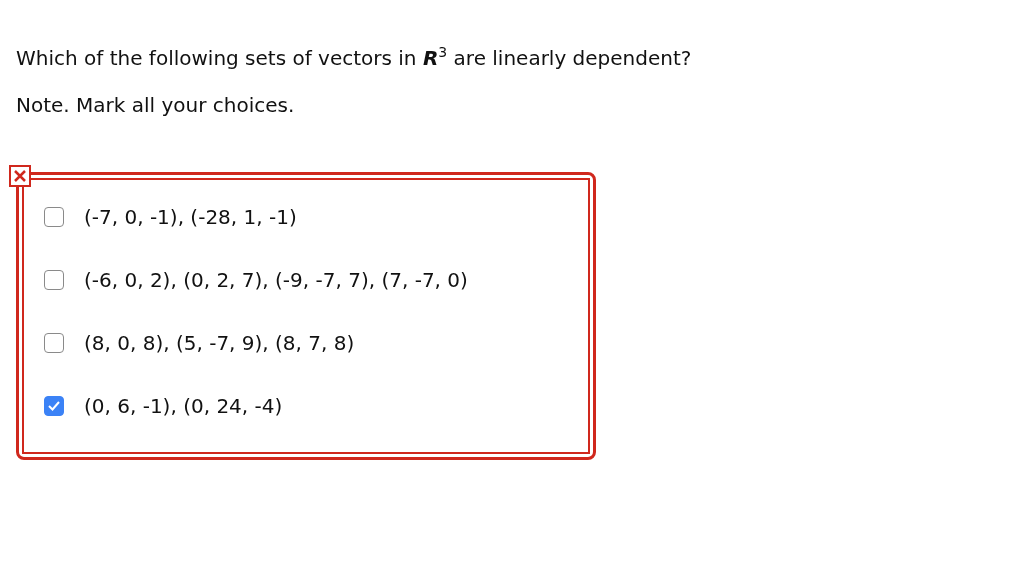 This screenshot has height=578, width=1010. I want to click on note-text: Note. Mark all your choices., so click(156, 105).